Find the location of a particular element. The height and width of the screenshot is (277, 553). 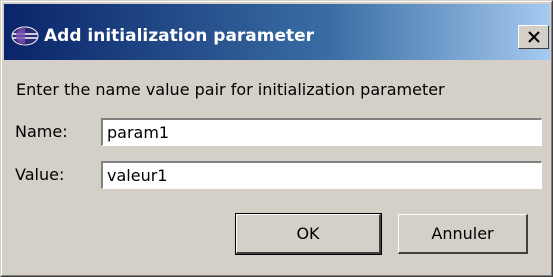

name-label: Name: is located at coordinates (41, 131).